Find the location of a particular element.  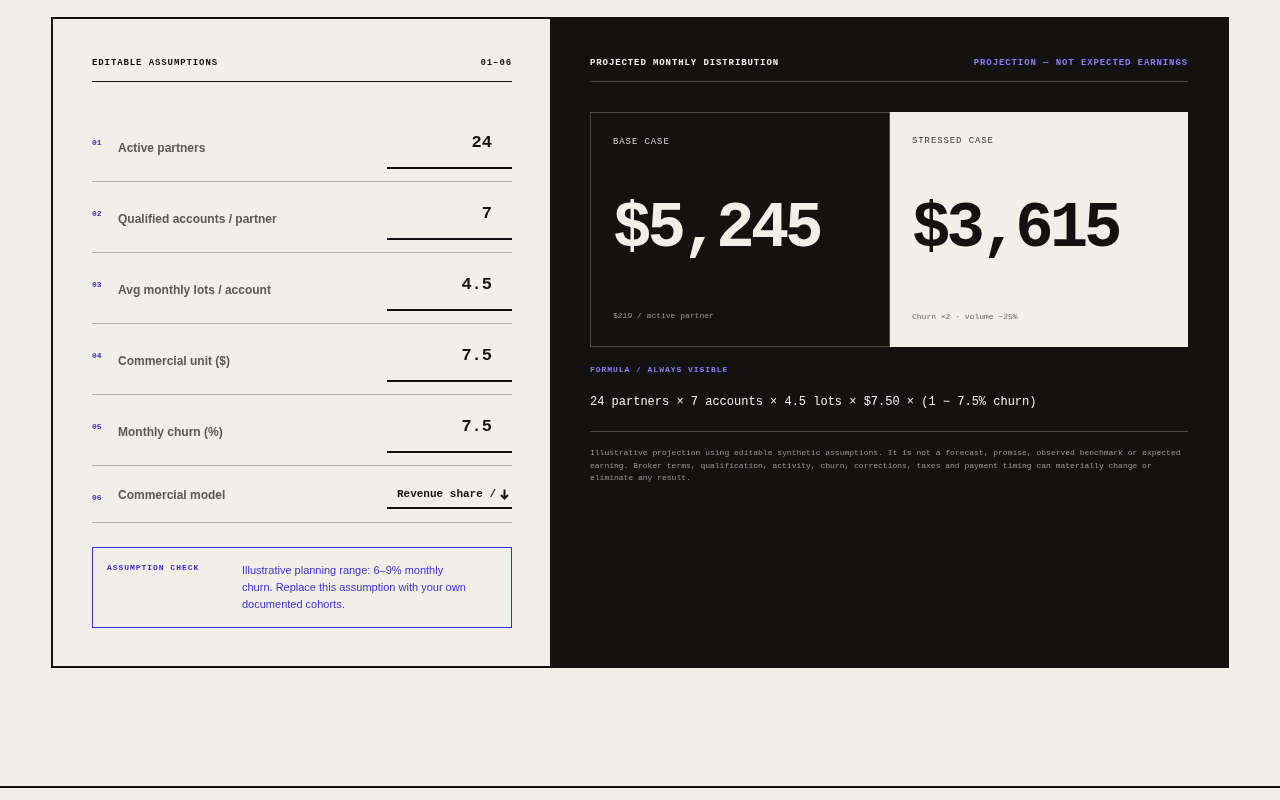

panel-text: Illustrative planning range: 6–9% monthly churn. Replace this assumption with your own documented cohorts. is located at coordinates (354, 587).